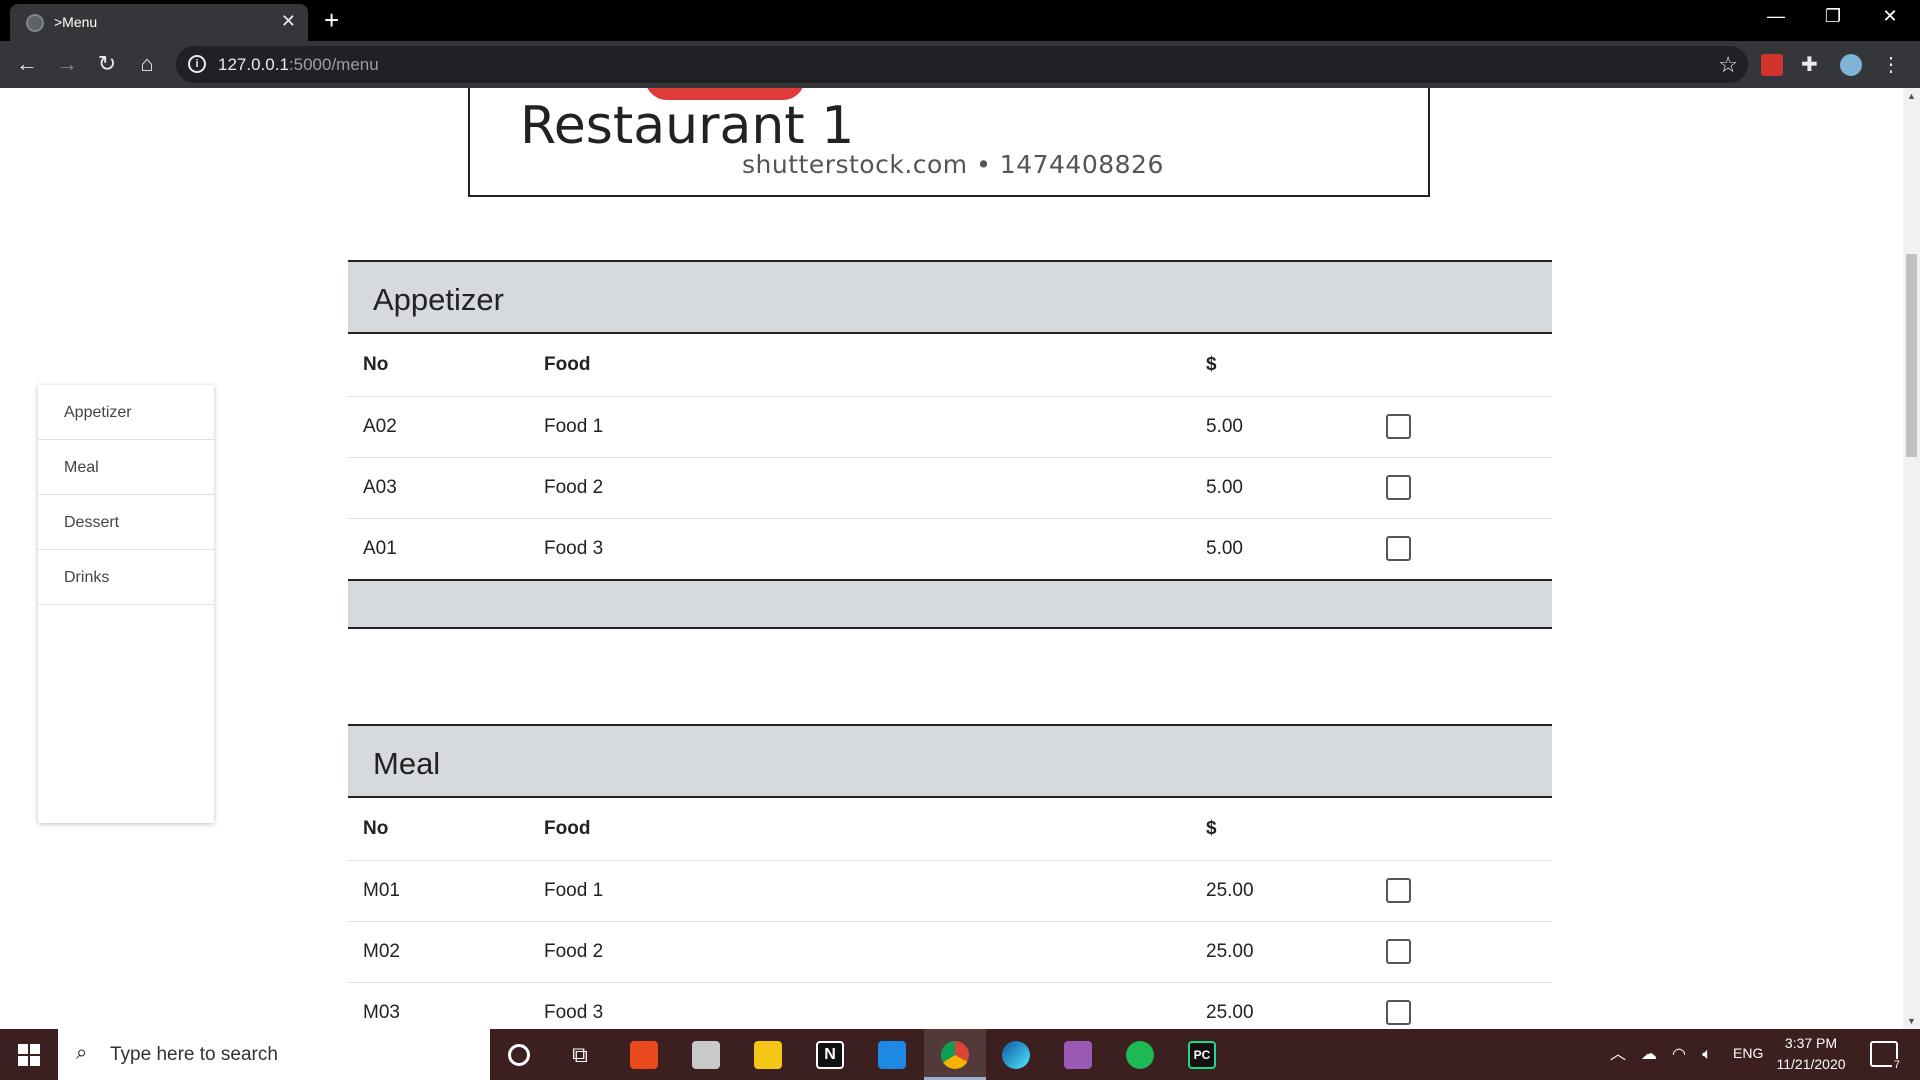 The width and height of the screenshot is (1920, 1080). What do you see at coordinates (860, 829) in the screenshot?
I see `column-header-food: Food` at bounding box center [860, 829].